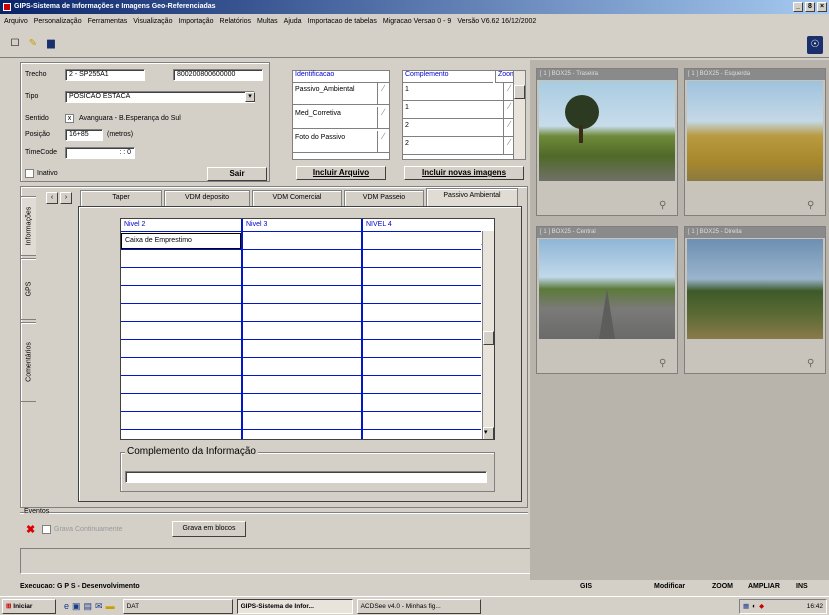  Describe the element at coordinates (722, 586) in the screenshot. I see `status-zoom: ZOOM` at that location.